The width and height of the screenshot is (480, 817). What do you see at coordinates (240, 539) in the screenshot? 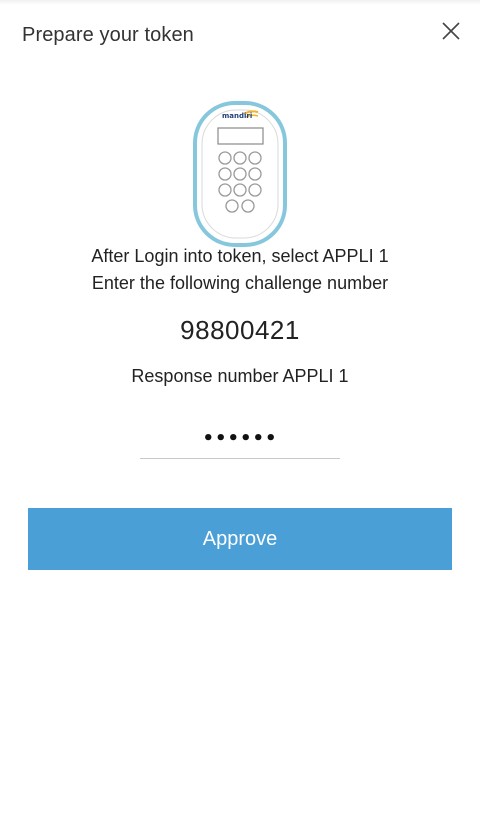
I see `approve-button: Approve` at bounding box center [240, 539].